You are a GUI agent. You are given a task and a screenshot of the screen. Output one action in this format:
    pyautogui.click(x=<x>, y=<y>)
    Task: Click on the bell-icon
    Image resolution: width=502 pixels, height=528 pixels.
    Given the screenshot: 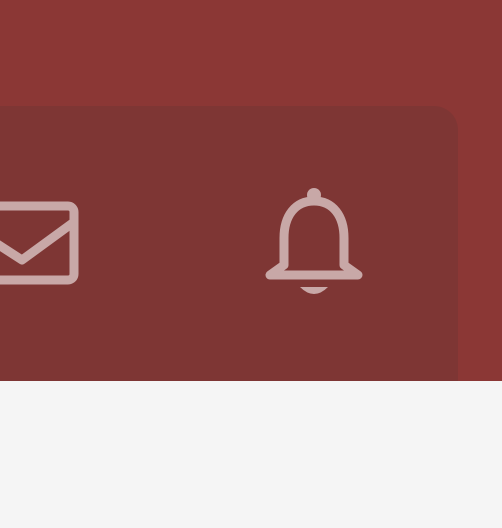 What is the action you would take?
    pyautogui.click(x=314, y=241)
    